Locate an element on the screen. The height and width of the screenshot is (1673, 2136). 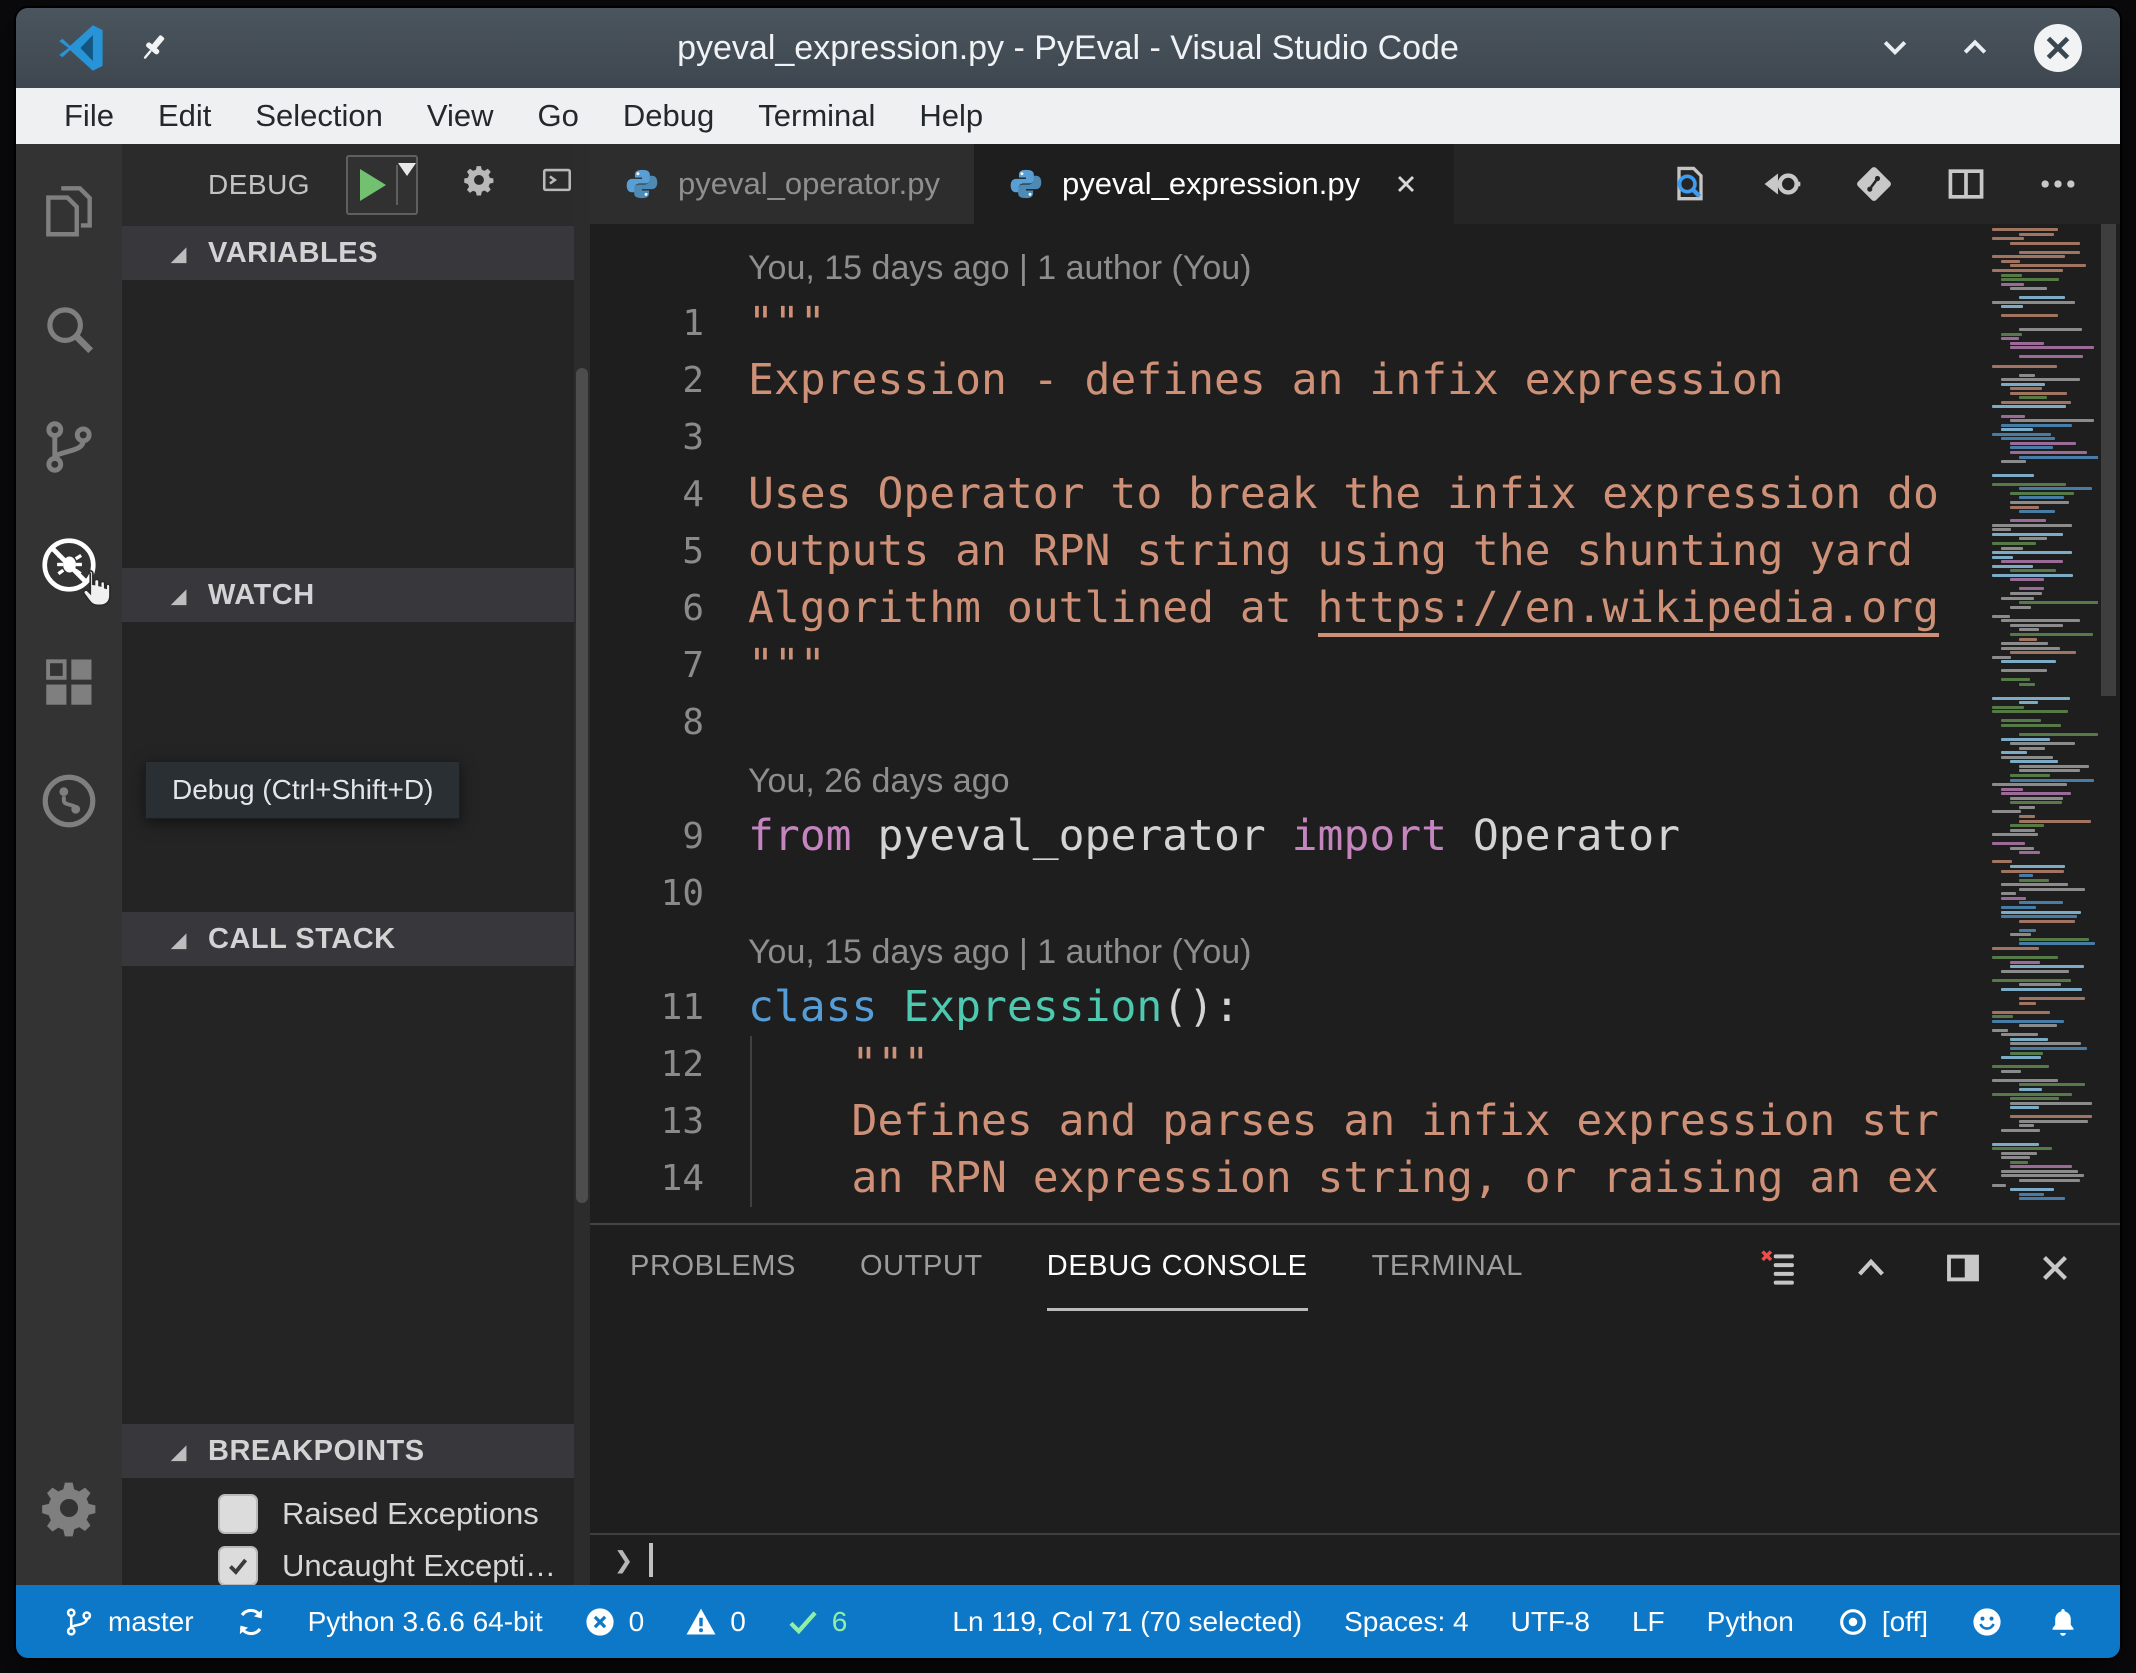
pin-icon is located at coordinates (153, 48).